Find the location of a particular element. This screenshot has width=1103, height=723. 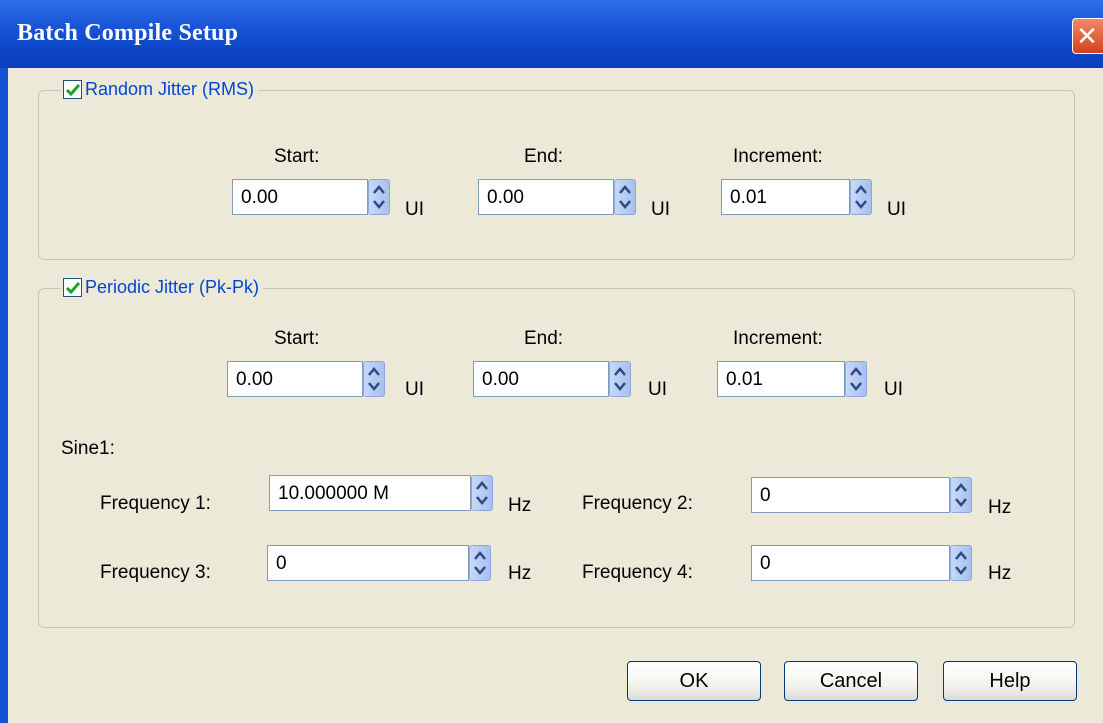

pj-increment-spinner is located at coordinates (856, 379).